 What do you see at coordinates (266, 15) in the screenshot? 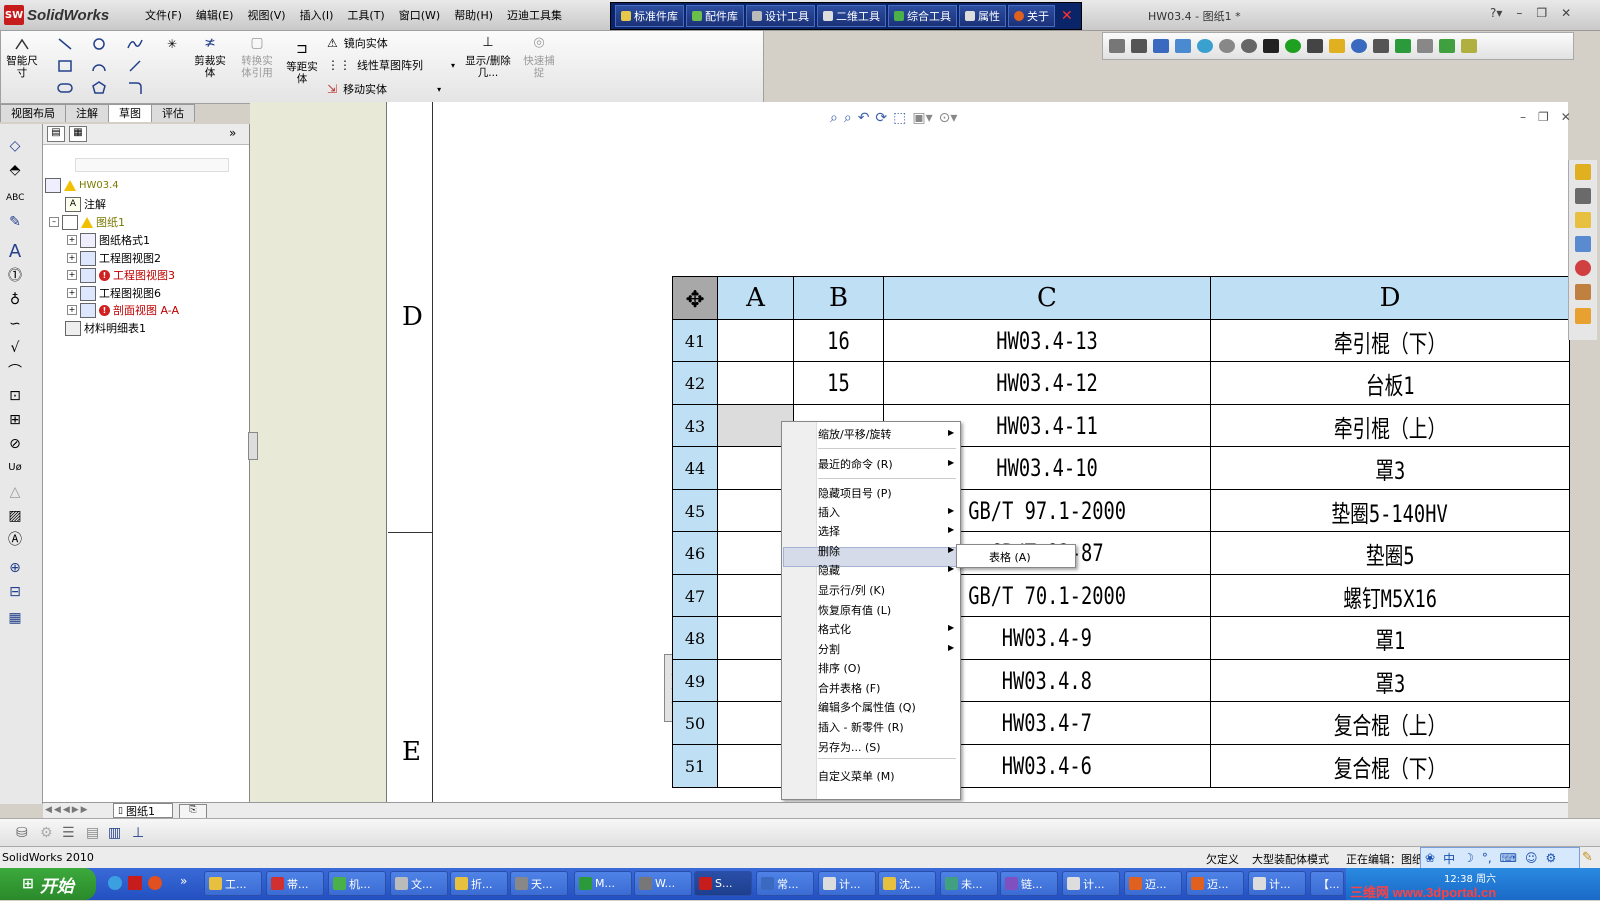
I see `menu-view: 视图(V)` at bounding box center [266, 15].